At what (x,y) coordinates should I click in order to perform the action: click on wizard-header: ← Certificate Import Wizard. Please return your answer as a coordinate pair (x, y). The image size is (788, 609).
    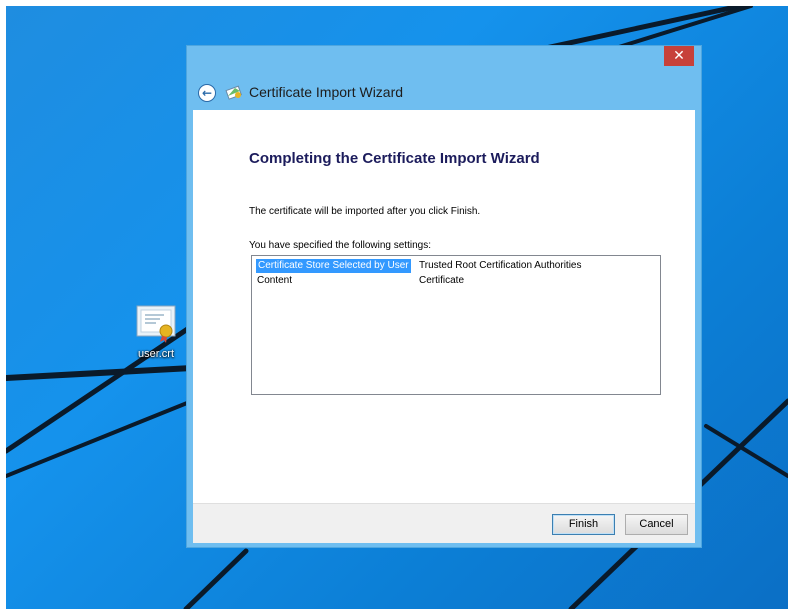
    Looking at the image, I should click on (444, 92).